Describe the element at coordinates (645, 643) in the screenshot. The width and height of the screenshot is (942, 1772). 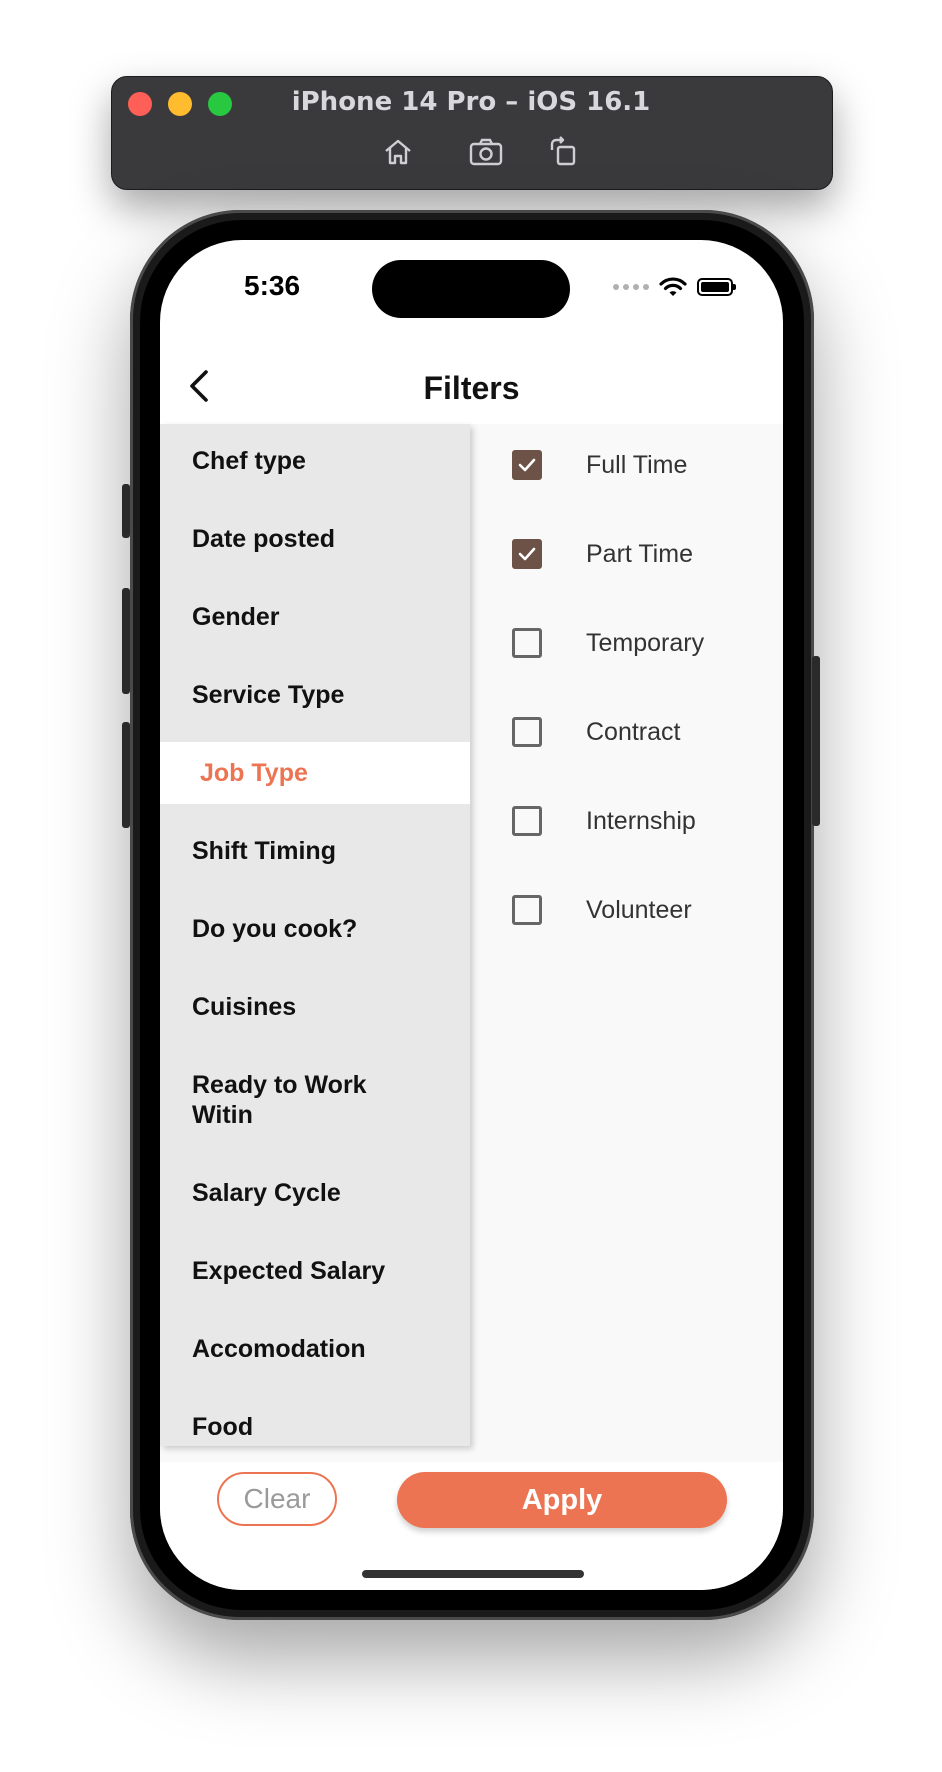
I see `option-label: Temporary` at that location.